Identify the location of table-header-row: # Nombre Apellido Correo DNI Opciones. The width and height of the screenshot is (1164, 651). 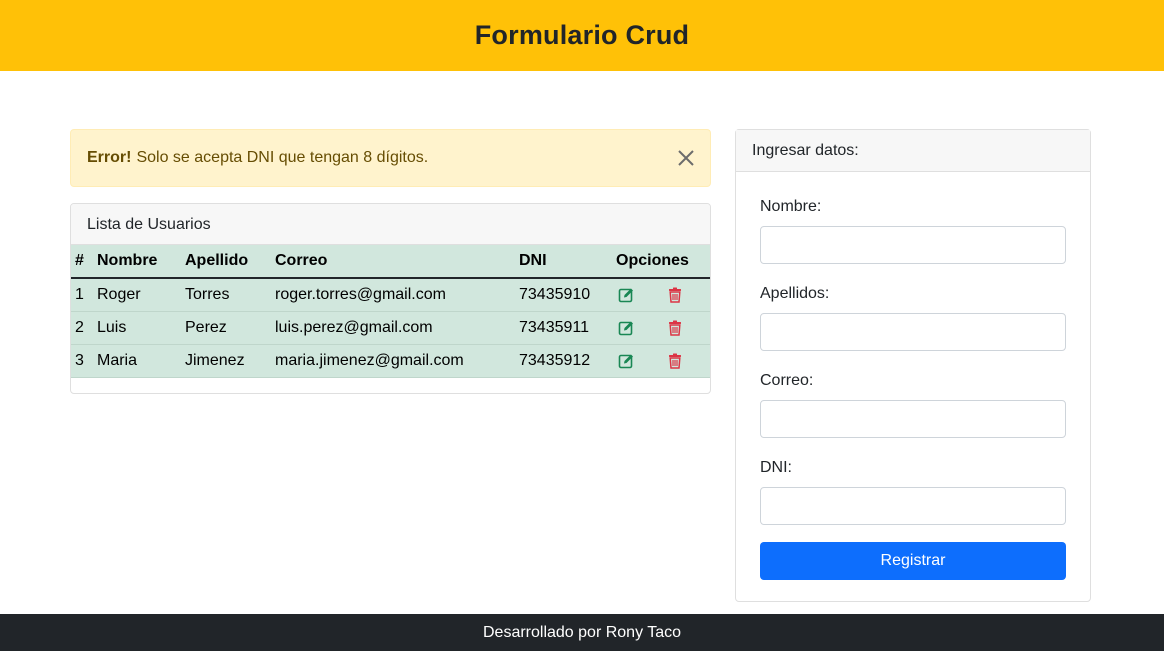
(390, 262).